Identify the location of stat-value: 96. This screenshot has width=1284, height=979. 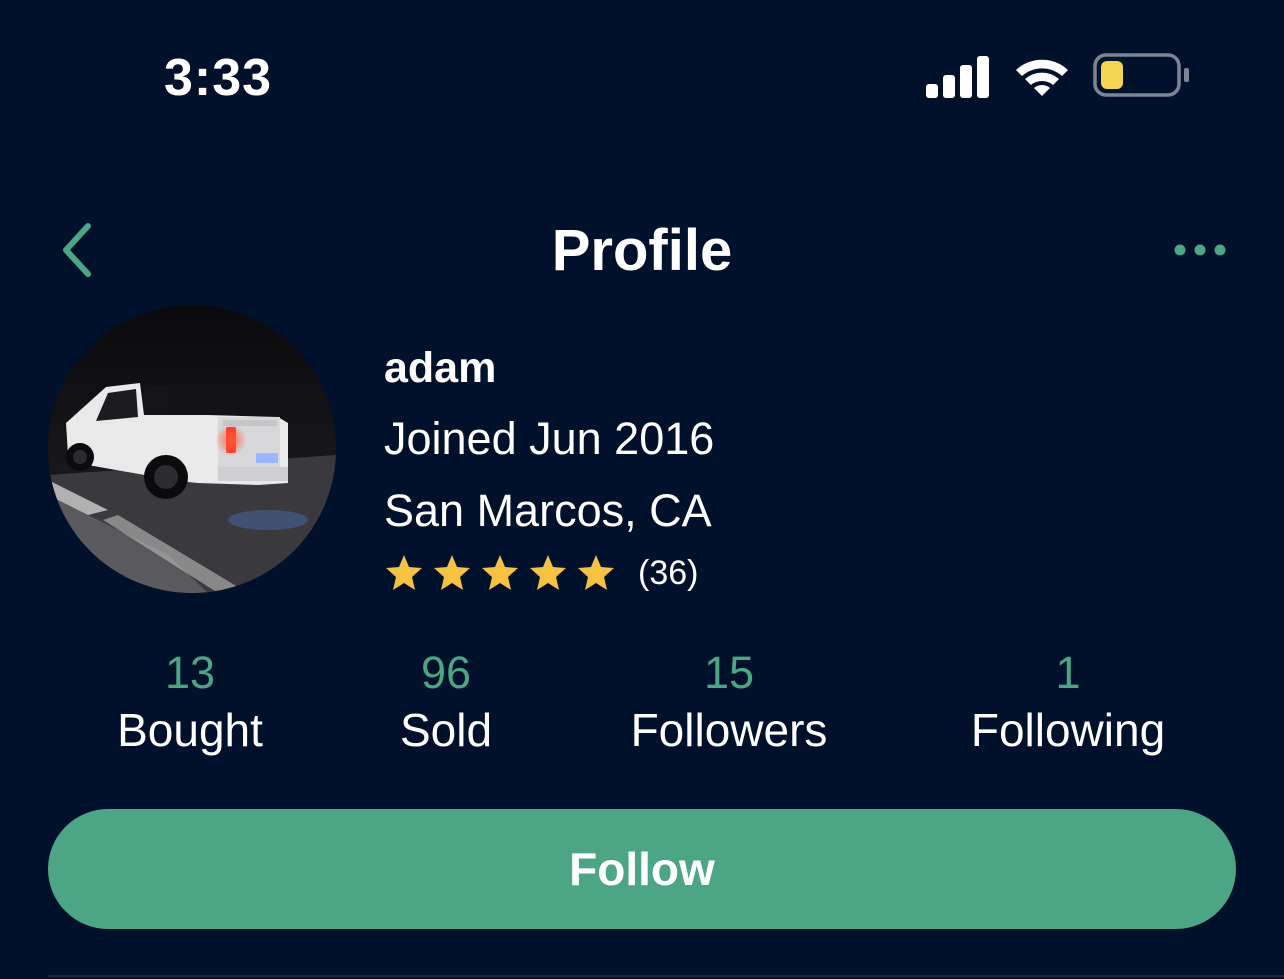
(446, 672).